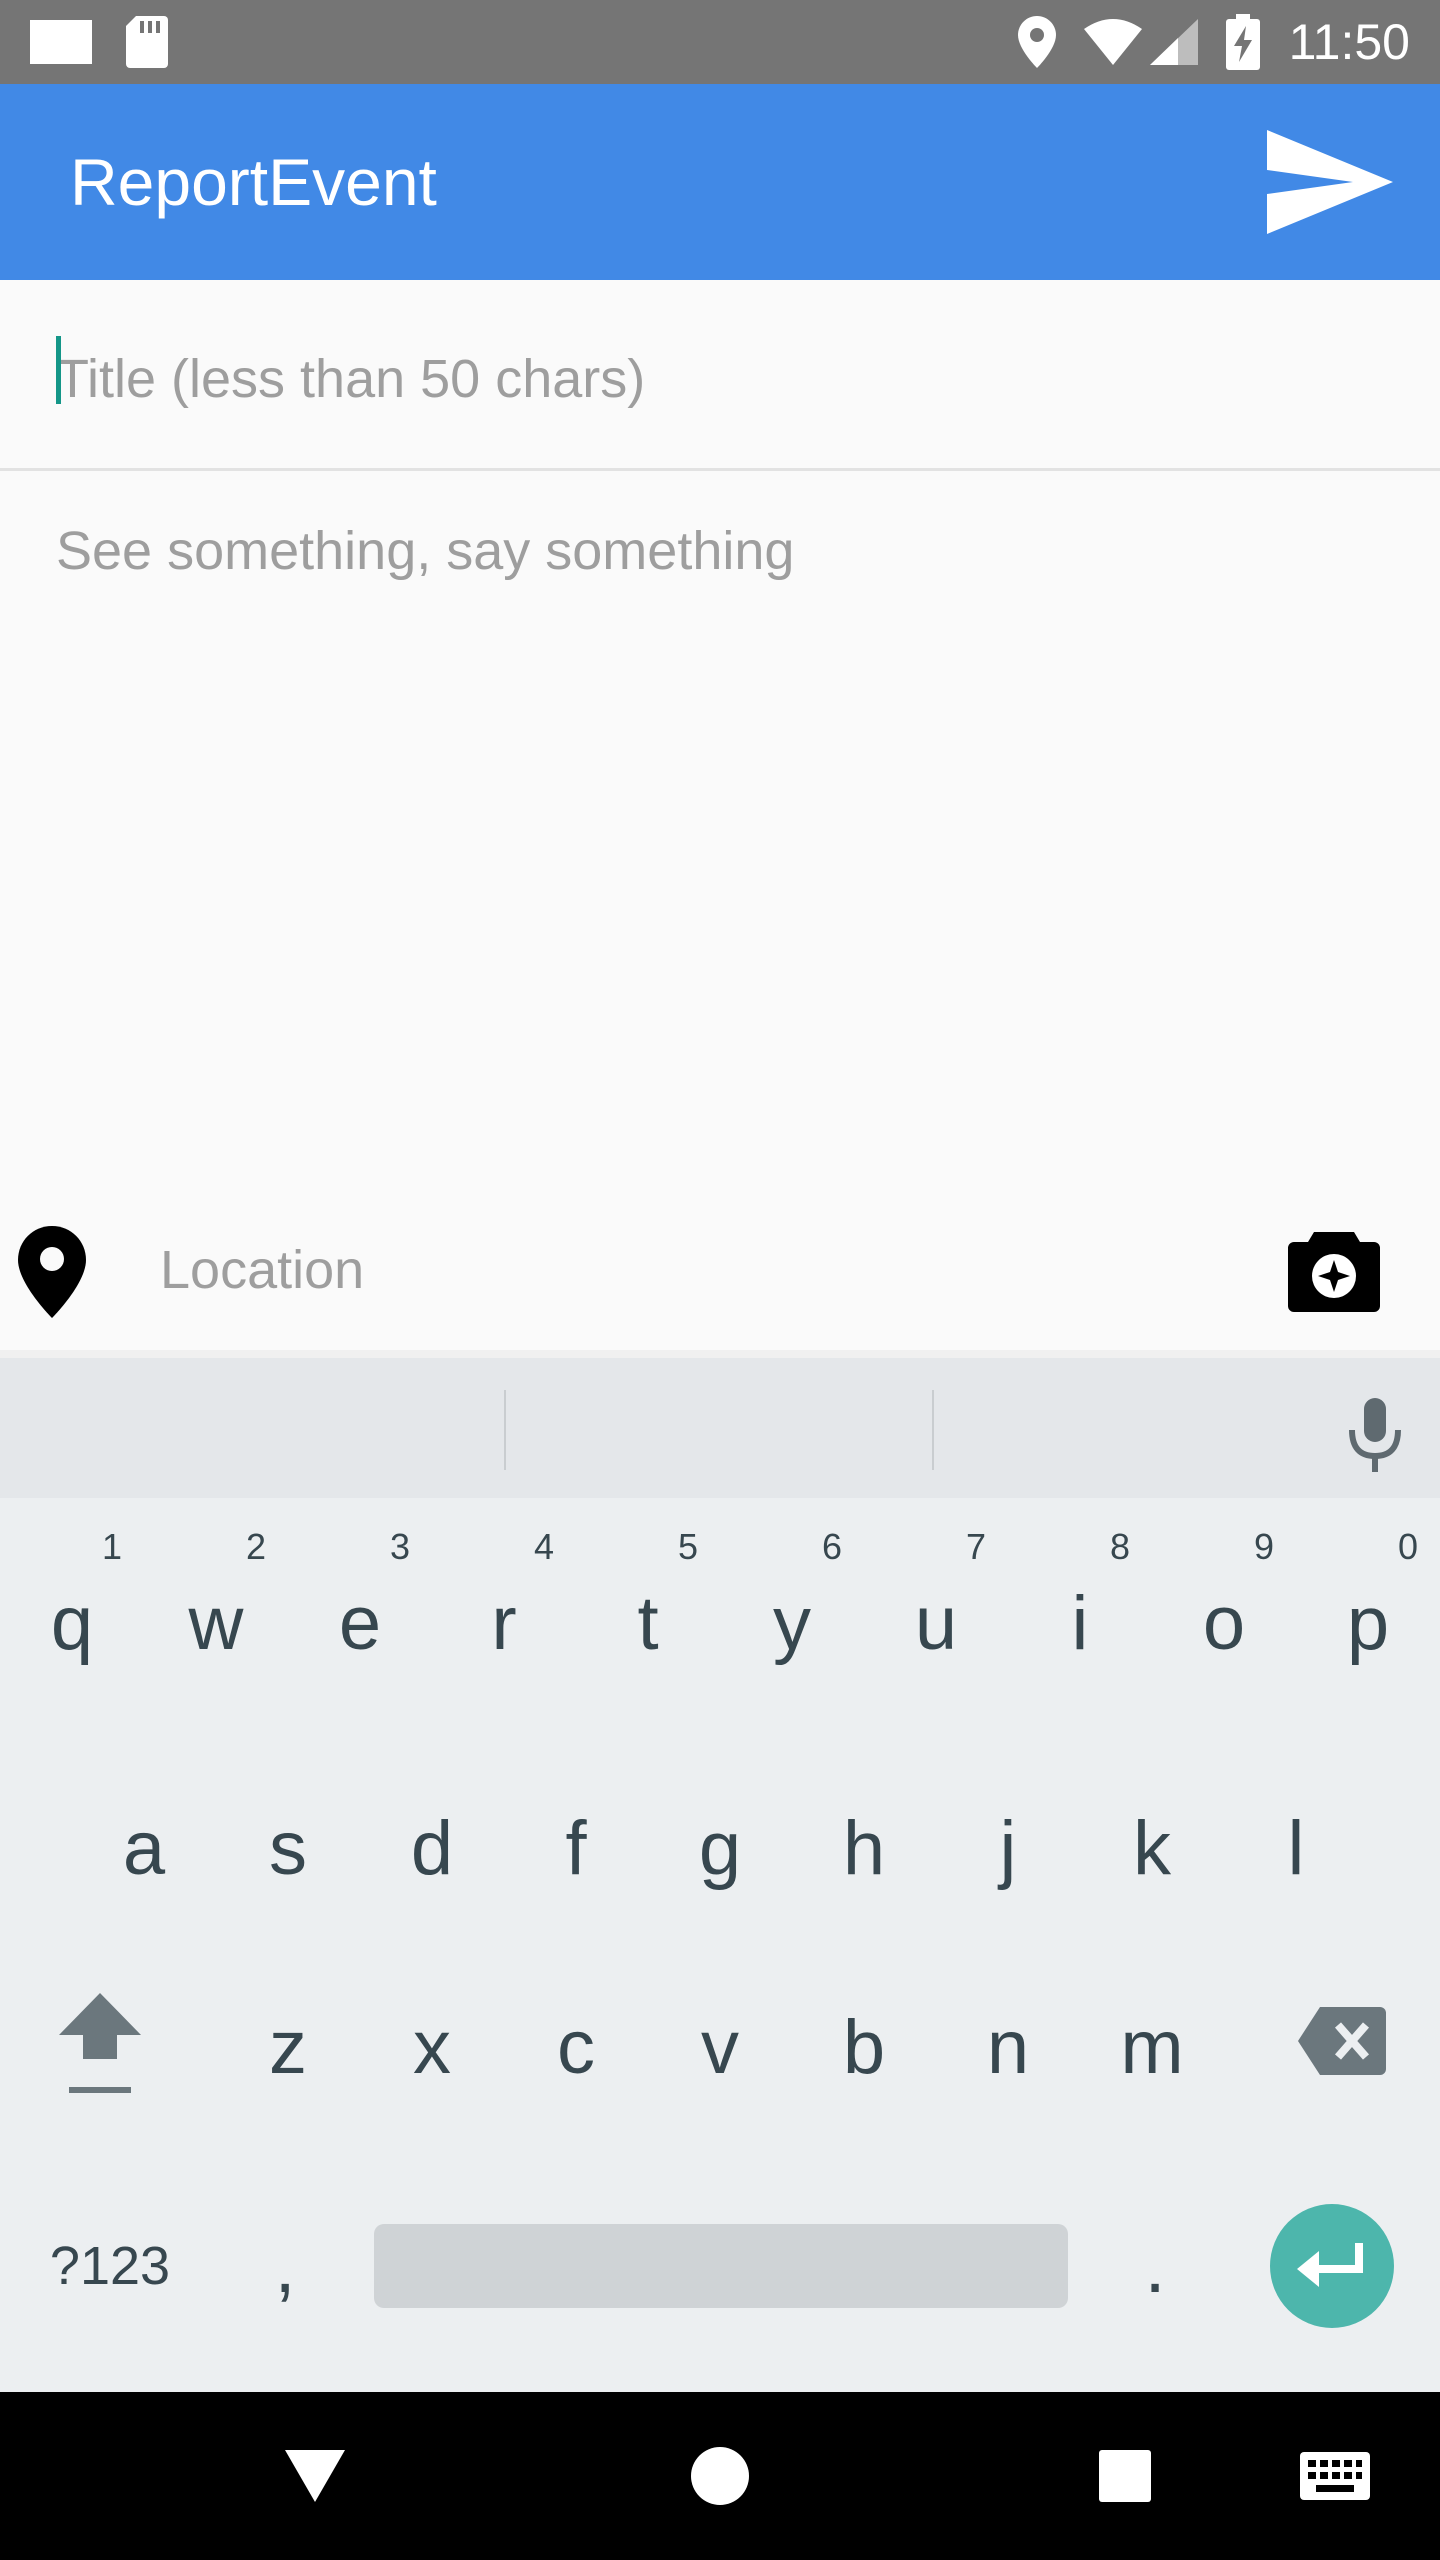 This screenshot has height=2560, width=1440. What do you see at coordinates (61, 42) in the screenshot?
I see `email-icon` at bounding box center [61, 42].